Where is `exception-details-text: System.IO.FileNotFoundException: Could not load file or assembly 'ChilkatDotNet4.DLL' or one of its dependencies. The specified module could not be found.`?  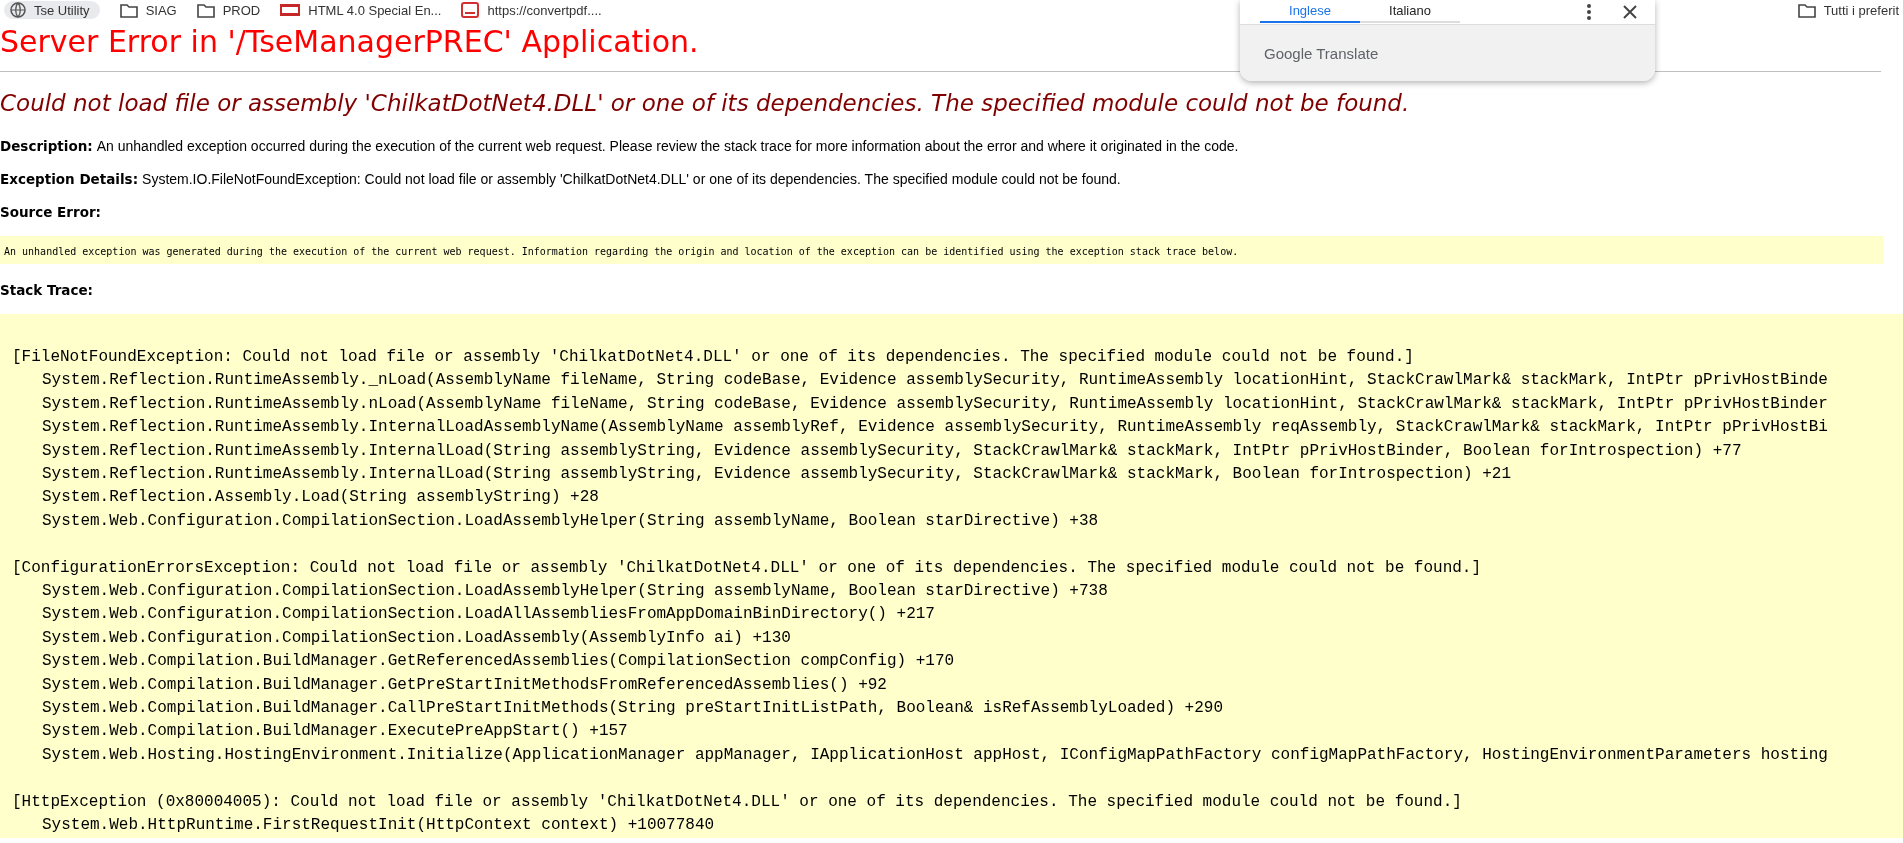 exception-details-text: System.IO.FileNotFoundException: Could not load file or assembly 'ChilkatDotNet4.DLL' or one of its dependencies. The specified module could not be found. is located at coordinates (631, 179).